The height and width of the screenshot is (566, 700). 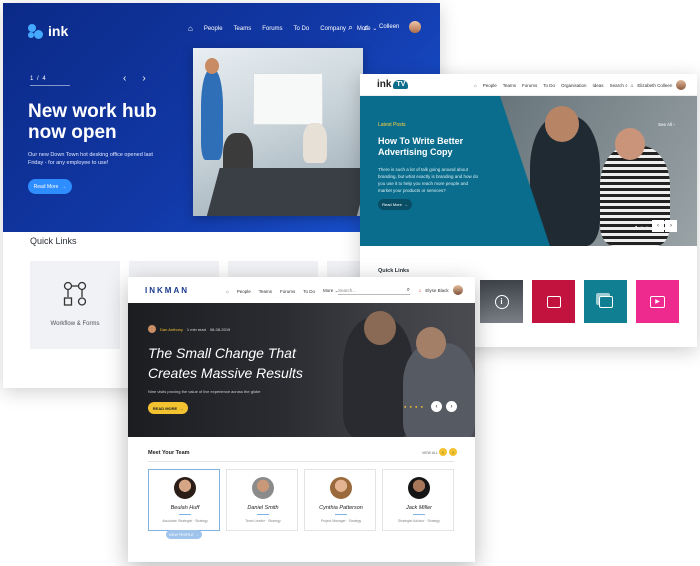 I want to click on slide-dots: ● ● ● ●, so click(x=414, y=406).